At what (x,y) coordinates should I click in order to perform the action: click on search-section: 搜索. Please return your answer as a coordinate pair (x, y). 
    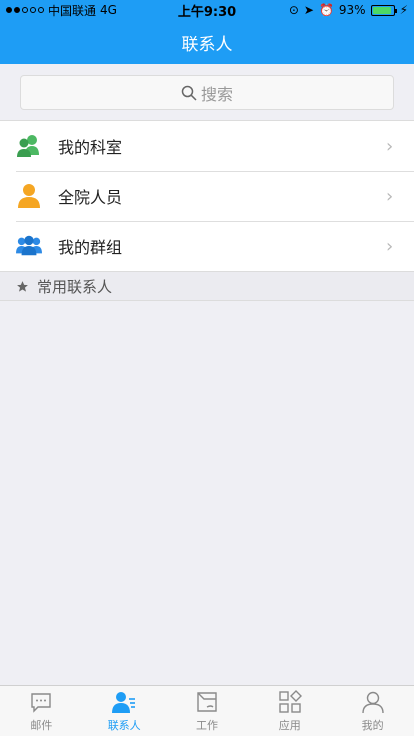
    Looking at the image, I should click on (207, 92).